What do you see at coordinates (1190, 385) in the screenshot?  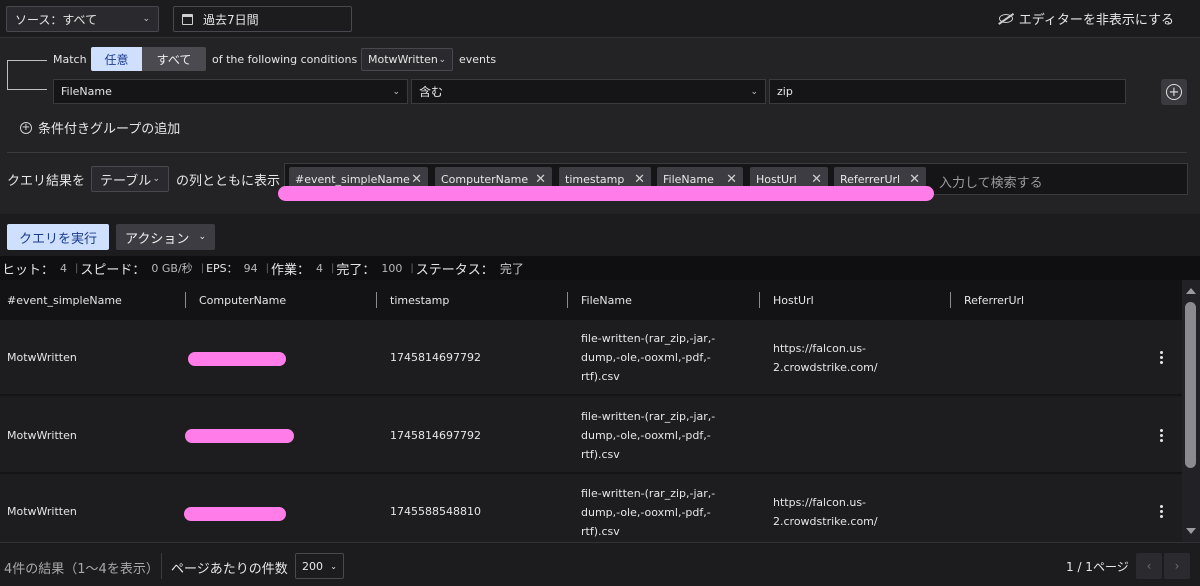 I see `scrollbar-thumb` at bounding box center [1190, 385].